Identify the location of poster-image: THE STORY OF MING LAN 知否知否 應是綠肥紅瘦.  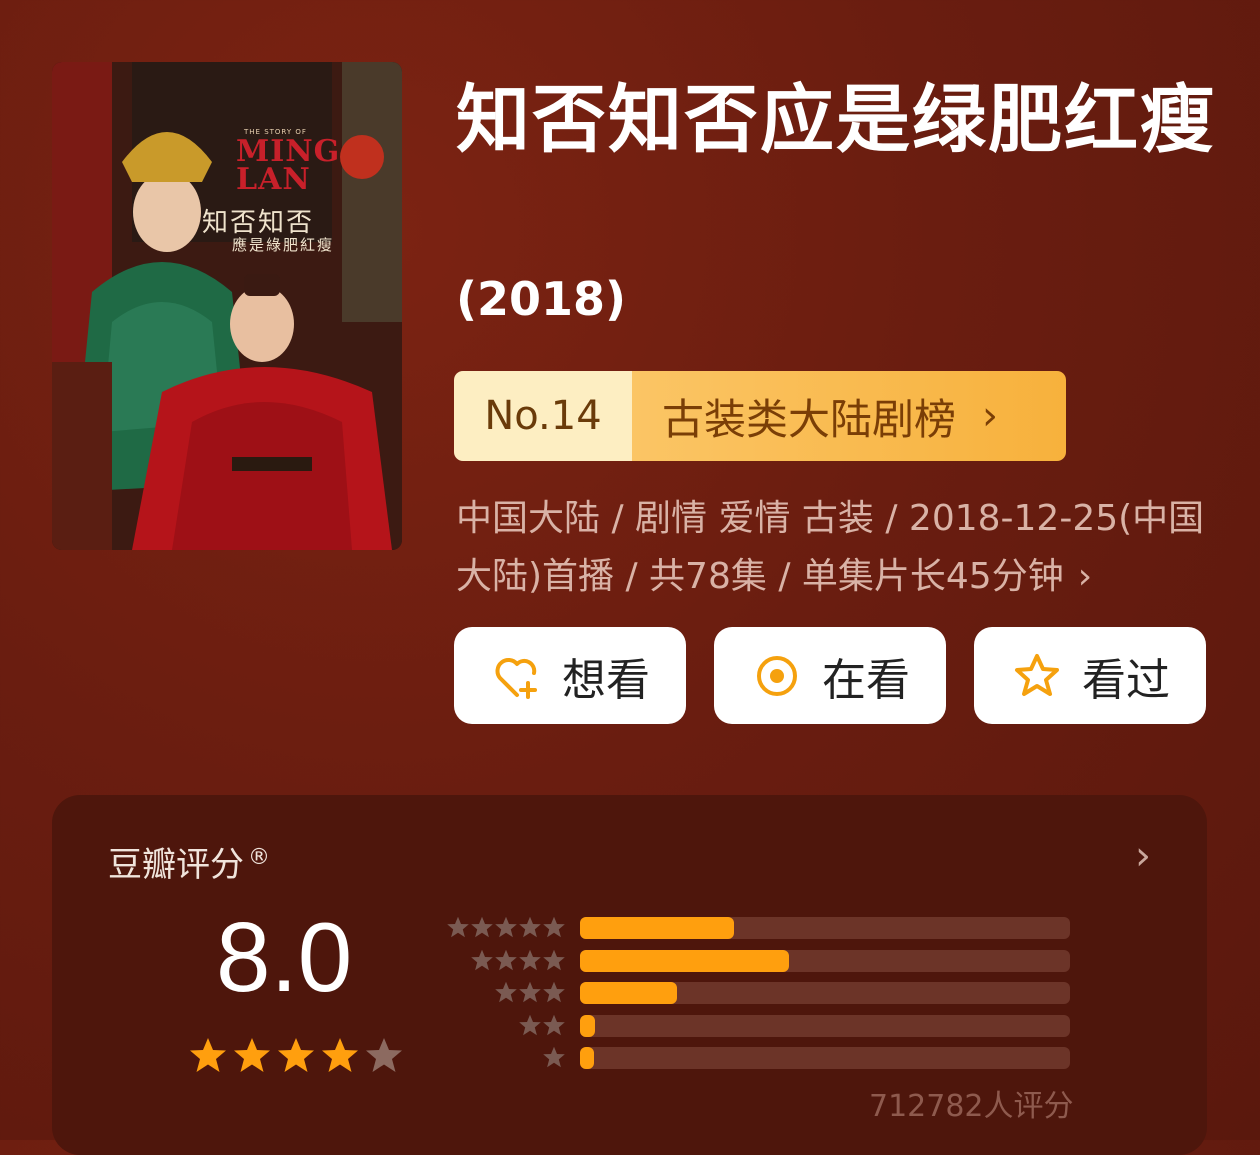
(227, 306).